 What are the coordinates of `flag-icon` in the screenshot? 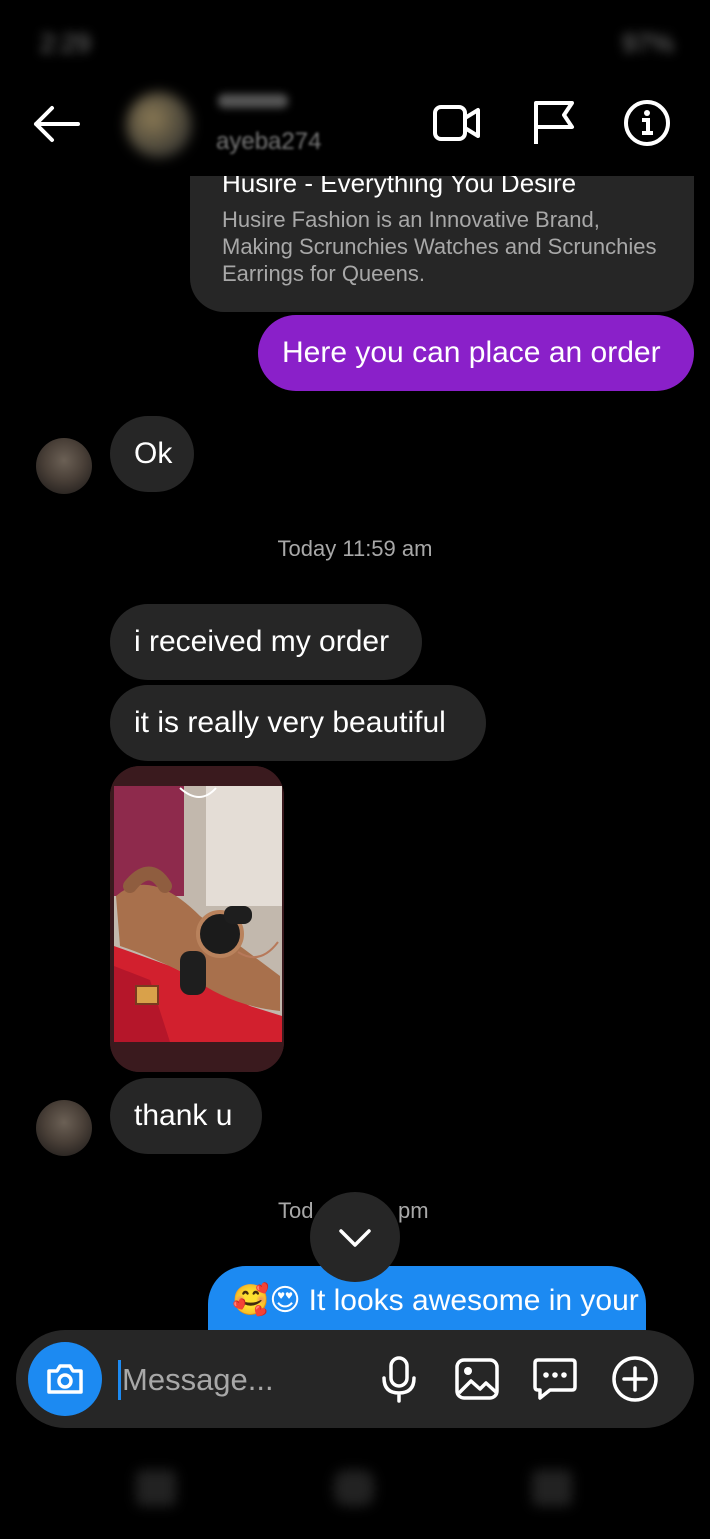 It's located at (555, 123).